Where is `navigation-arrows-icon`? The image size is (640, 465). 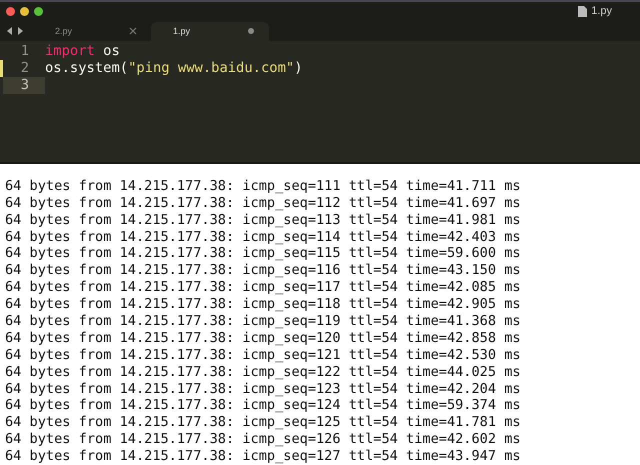 navigation-arrows-icon is located at coordinates (15, 30).